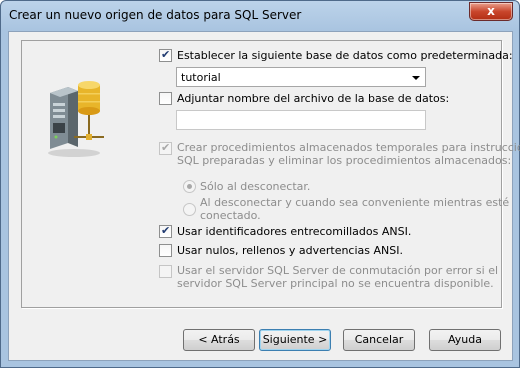 This screenshot has height=368, width=520. What do you see at coordinates (295, 340) in the screenshot?
I see `next-button: Siguiente >` at bounding box center [295, 340].